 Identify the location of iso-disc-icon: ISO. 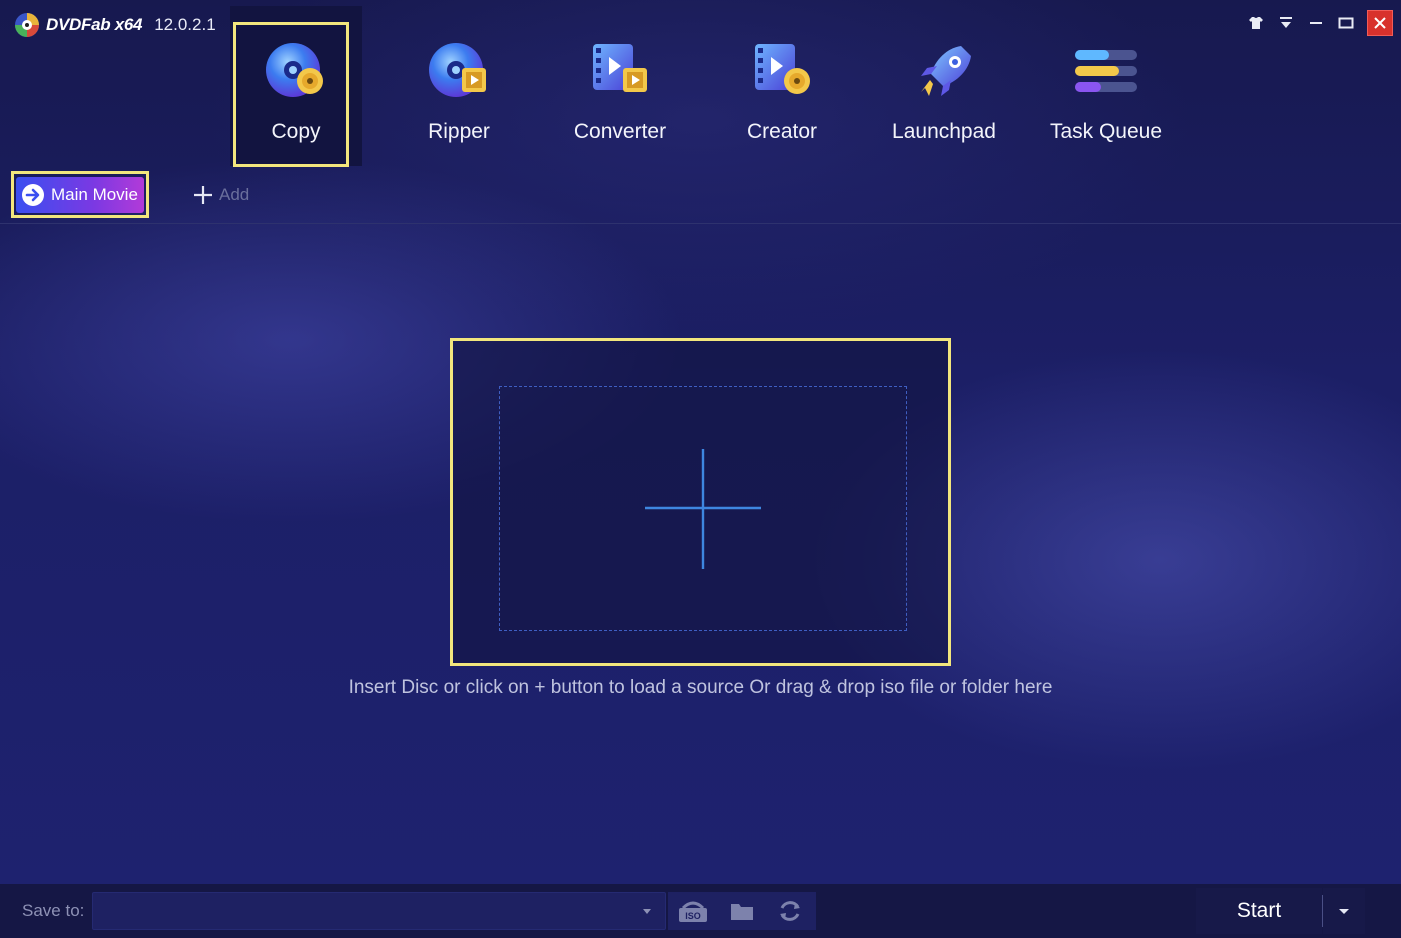
(693, 911).